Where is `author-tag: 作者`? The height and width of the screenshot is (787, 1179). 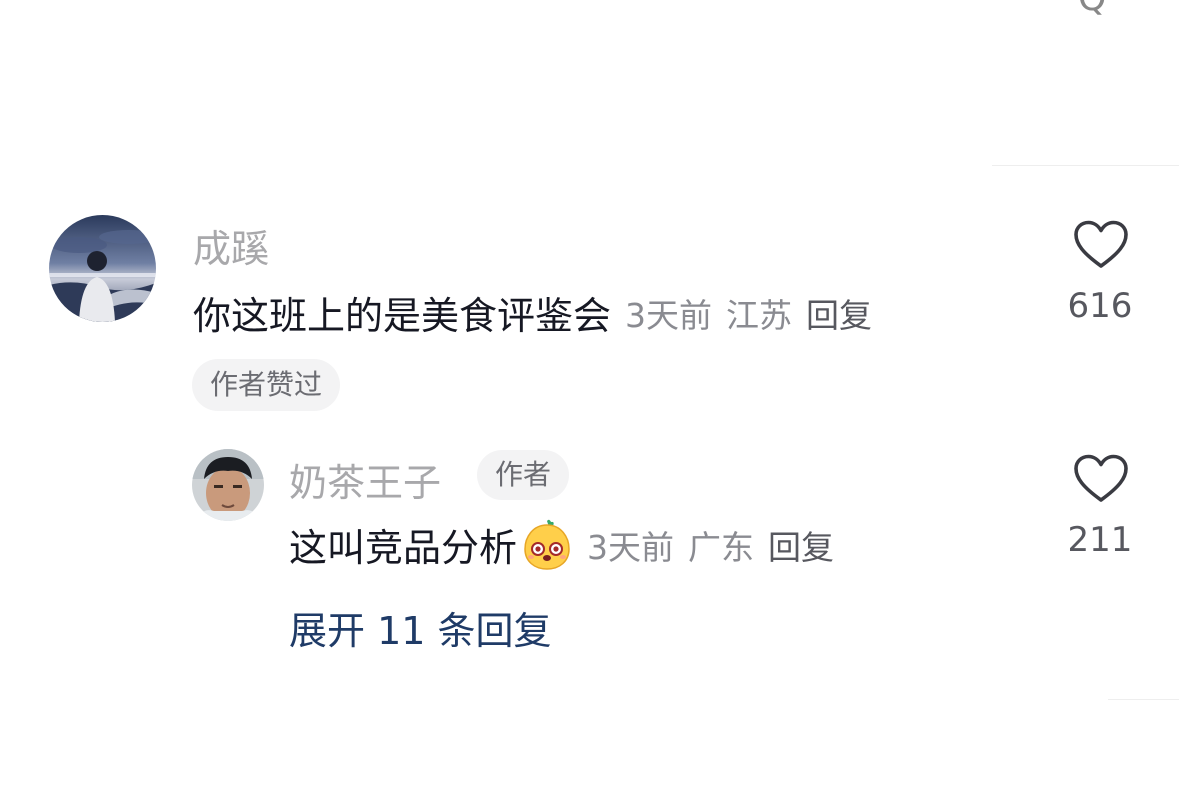 author-tag: 作者 is located at coordinates (523, 475).